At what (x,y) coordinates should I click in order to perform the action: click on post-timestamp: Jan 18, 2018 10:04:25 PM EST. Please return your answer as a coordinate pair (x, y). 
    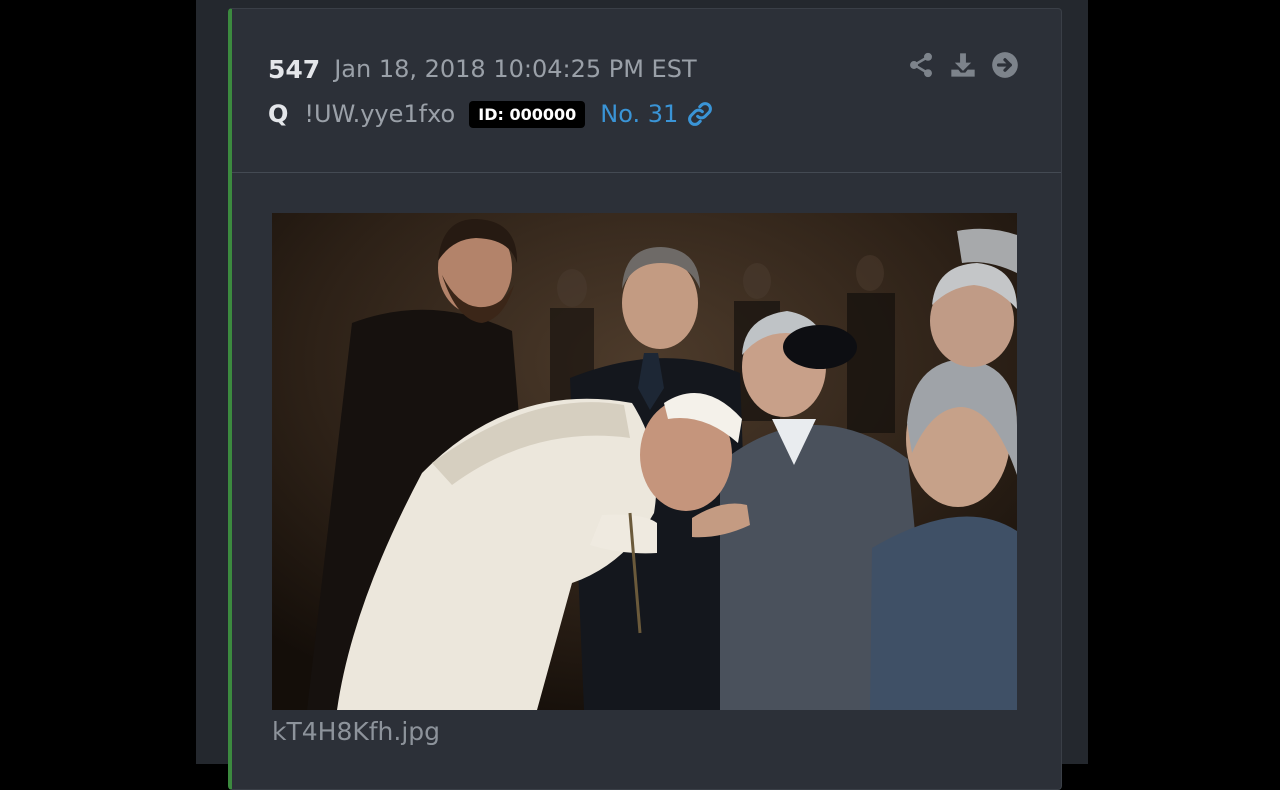
    Looking at the image, I should click on (515, 69).